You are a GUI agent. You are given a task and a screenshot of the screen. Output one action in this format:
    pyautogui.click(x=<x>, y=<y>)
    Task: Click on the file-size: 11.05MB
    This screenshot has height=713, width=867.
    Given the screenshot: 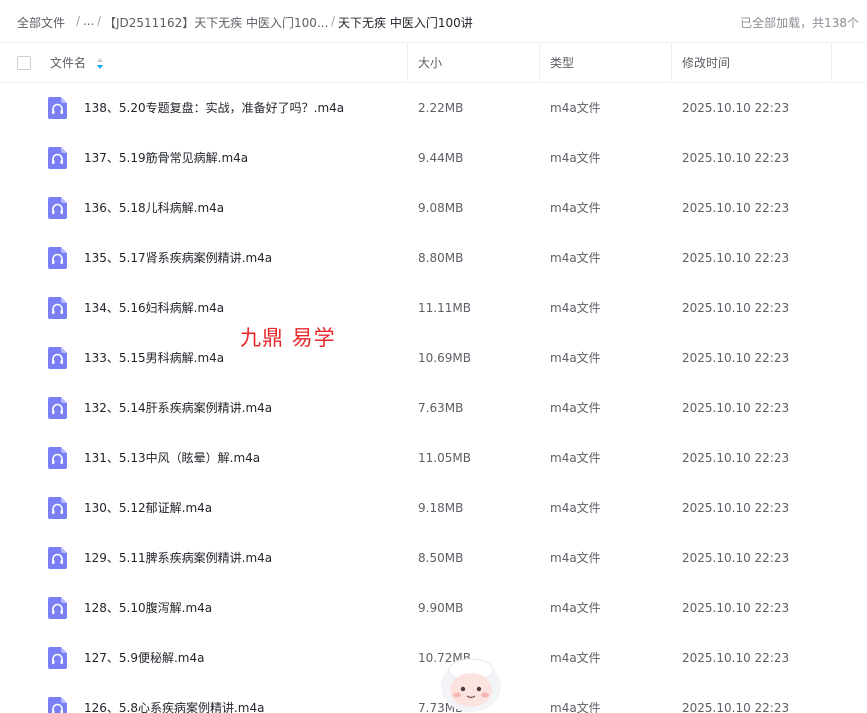 What is the action you would take?
    pyautogui.click(x=444, y=458)
    